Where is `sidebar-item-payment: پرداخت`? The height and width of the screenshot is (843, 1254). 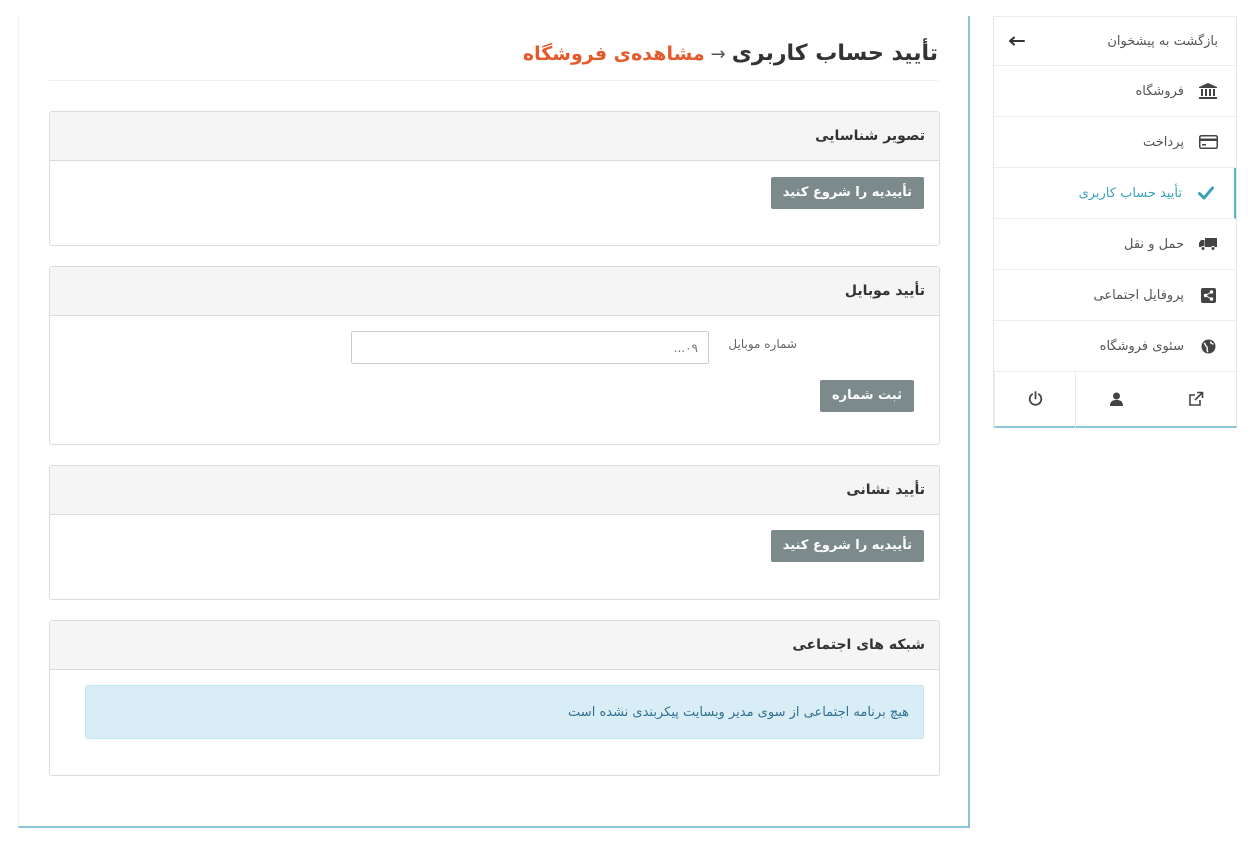
sidebar-item-payment: پرداخت is located at coordinates (1115, 142).